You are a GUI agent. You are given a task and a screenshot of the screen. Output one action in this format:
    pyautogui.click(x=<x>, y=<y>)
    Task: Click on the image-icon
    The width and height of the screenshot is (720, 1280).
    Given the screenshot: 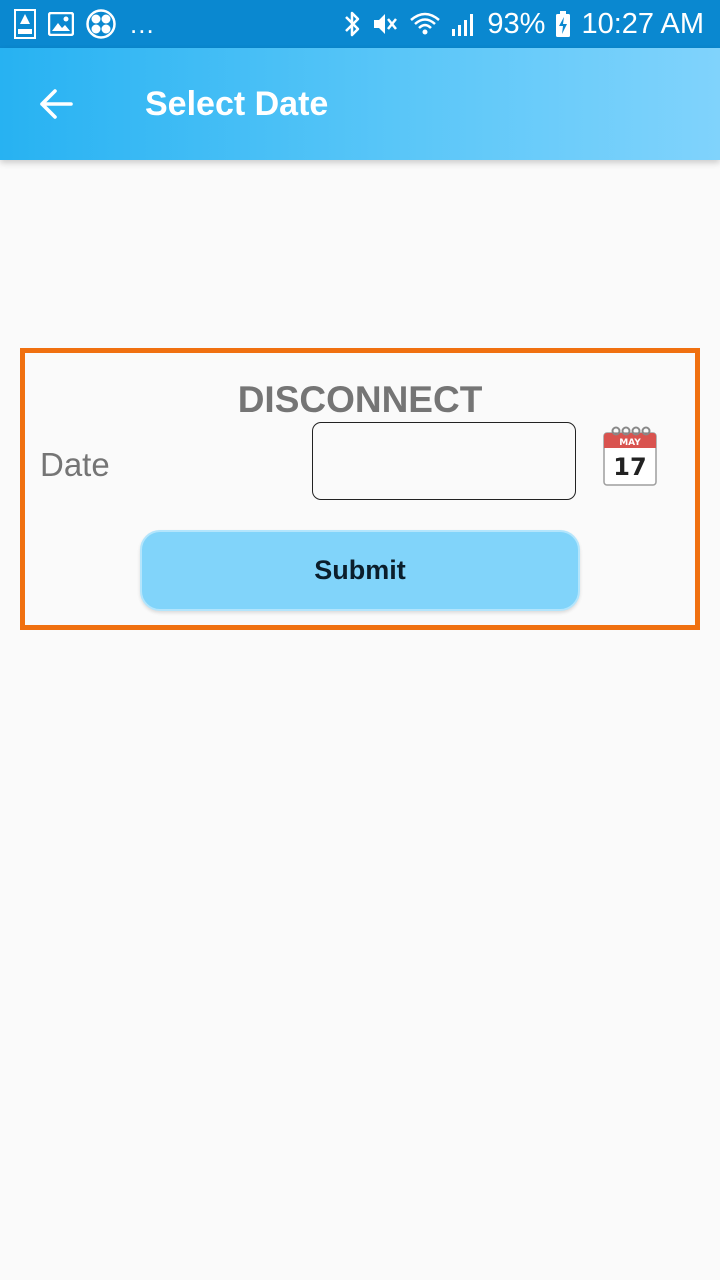 What is the action you would take?
    pyautogui.click(x=61, y=24)
    